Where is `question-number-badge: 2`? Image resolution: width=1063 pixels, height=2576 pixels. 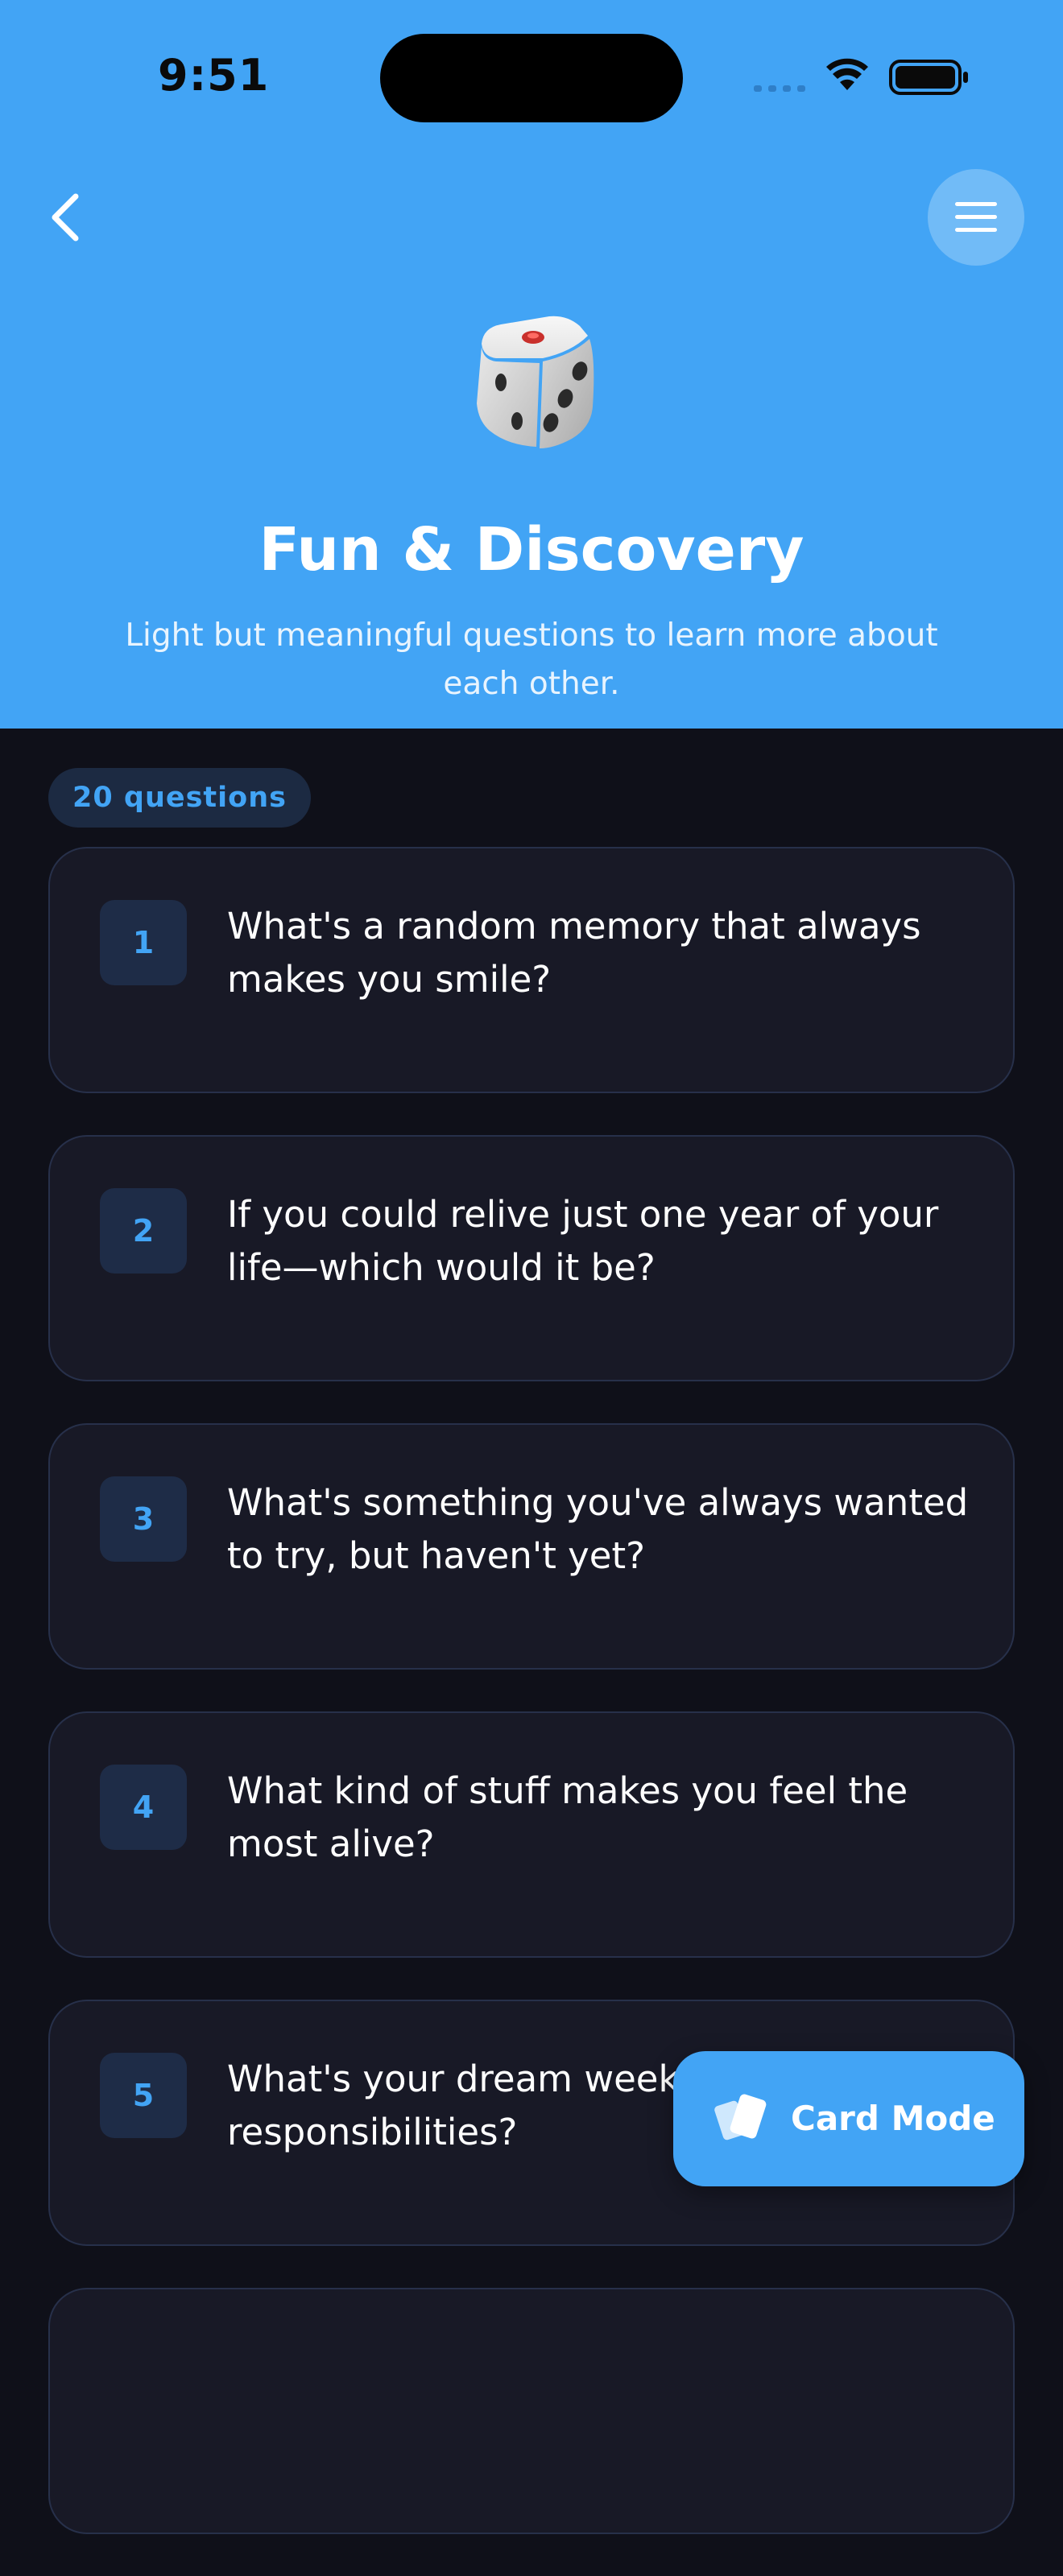 question-number-badge: 2 is located at coordinates (143, 1231).